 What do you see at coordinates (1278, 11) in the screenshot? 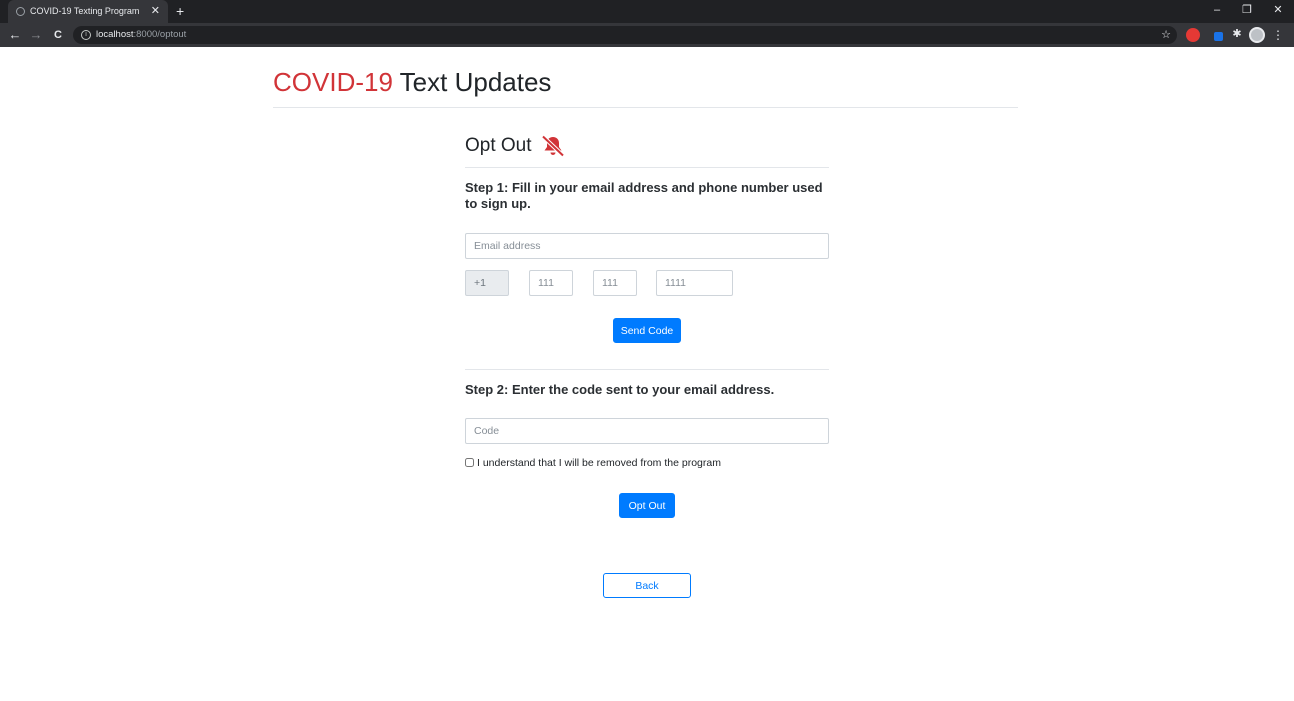
I see `close-window-button: ✕` at bounding box center [1278, 11].